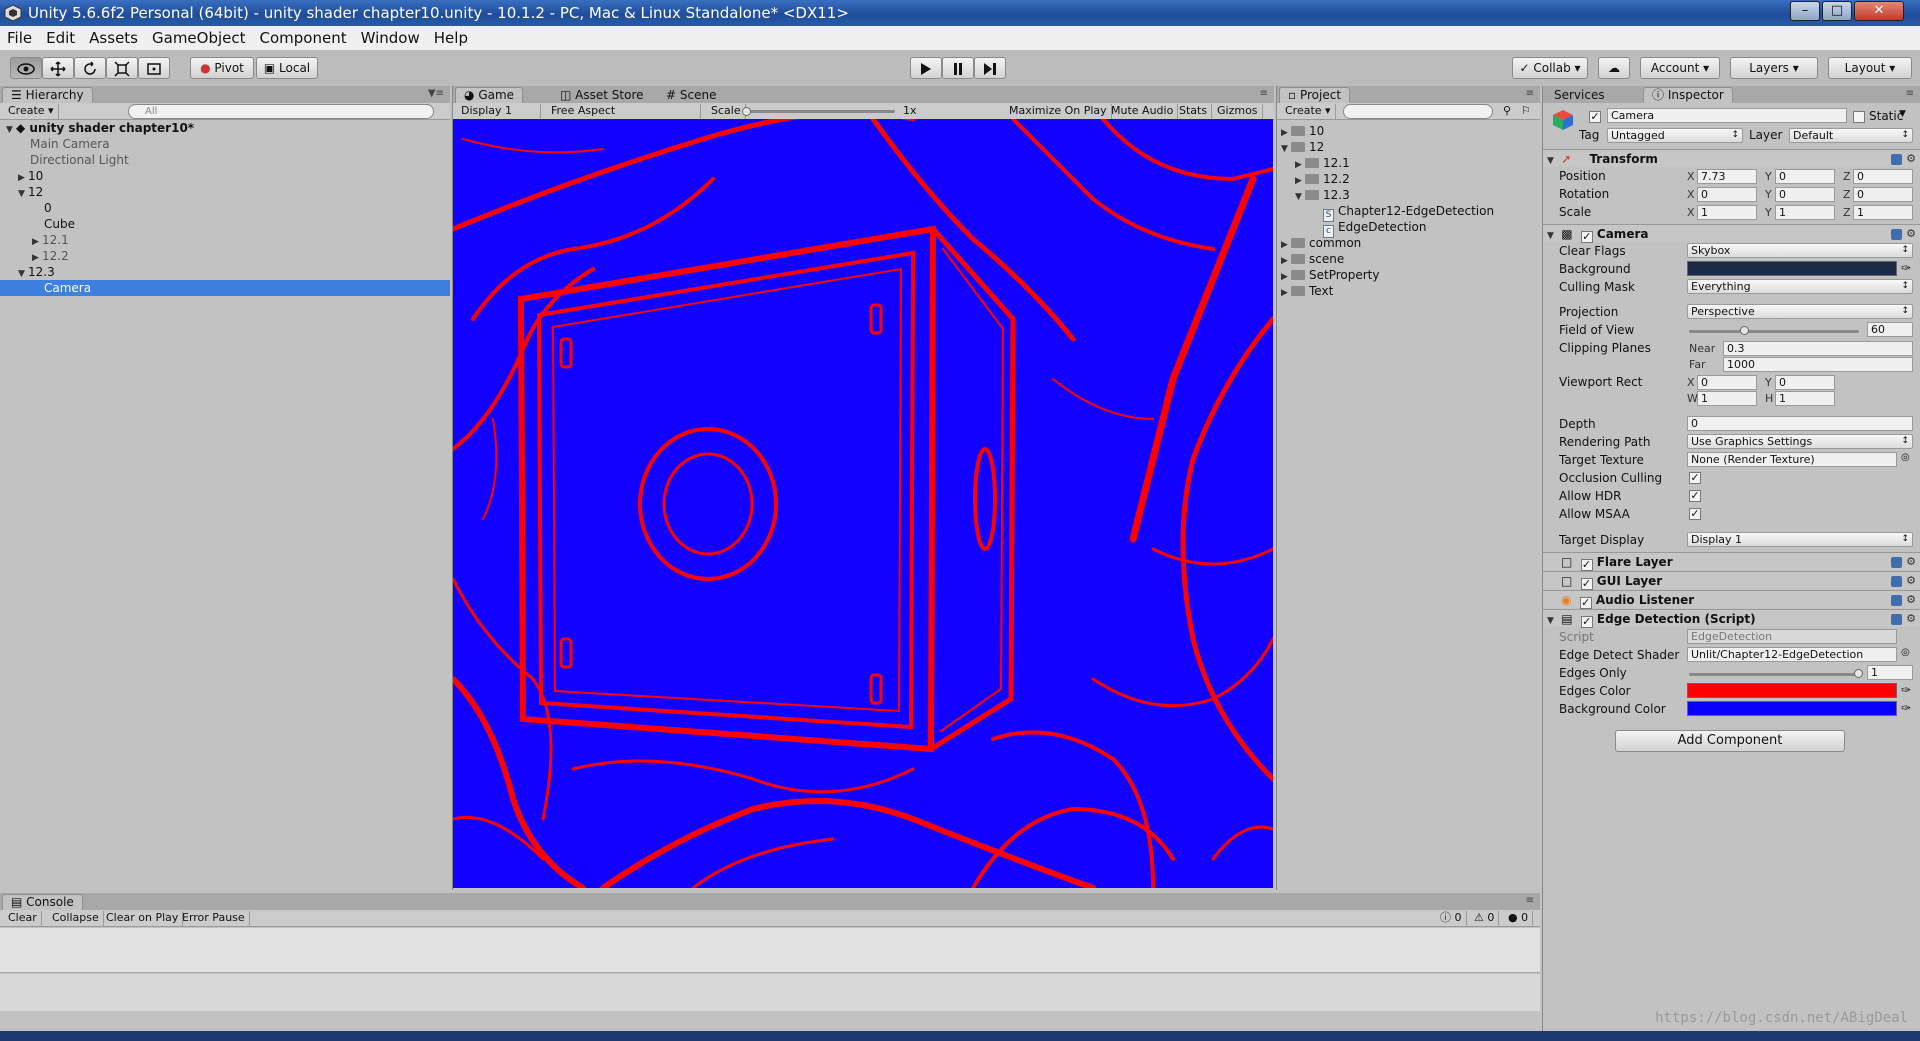 This screenshot has height=1041, width=1920. I want to click on camera-component-header: ▼ ▩ ✓ Camera ⚙, so click(1731, 234).